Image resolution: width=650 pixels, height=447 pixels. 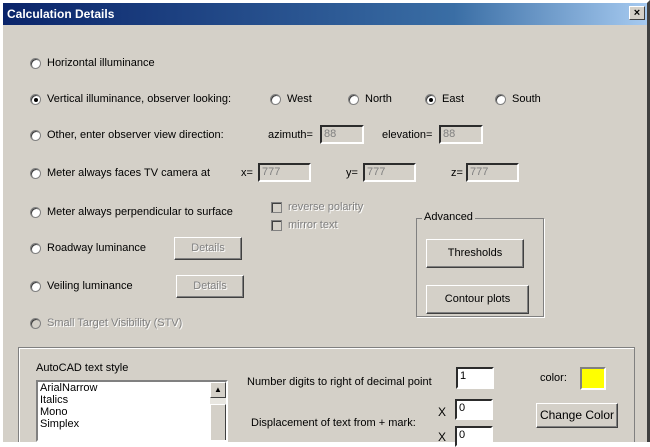 What do you see at coordinates (35, 135) in the screenshot?
I see `radio-other` at bounding box center [35, 135].